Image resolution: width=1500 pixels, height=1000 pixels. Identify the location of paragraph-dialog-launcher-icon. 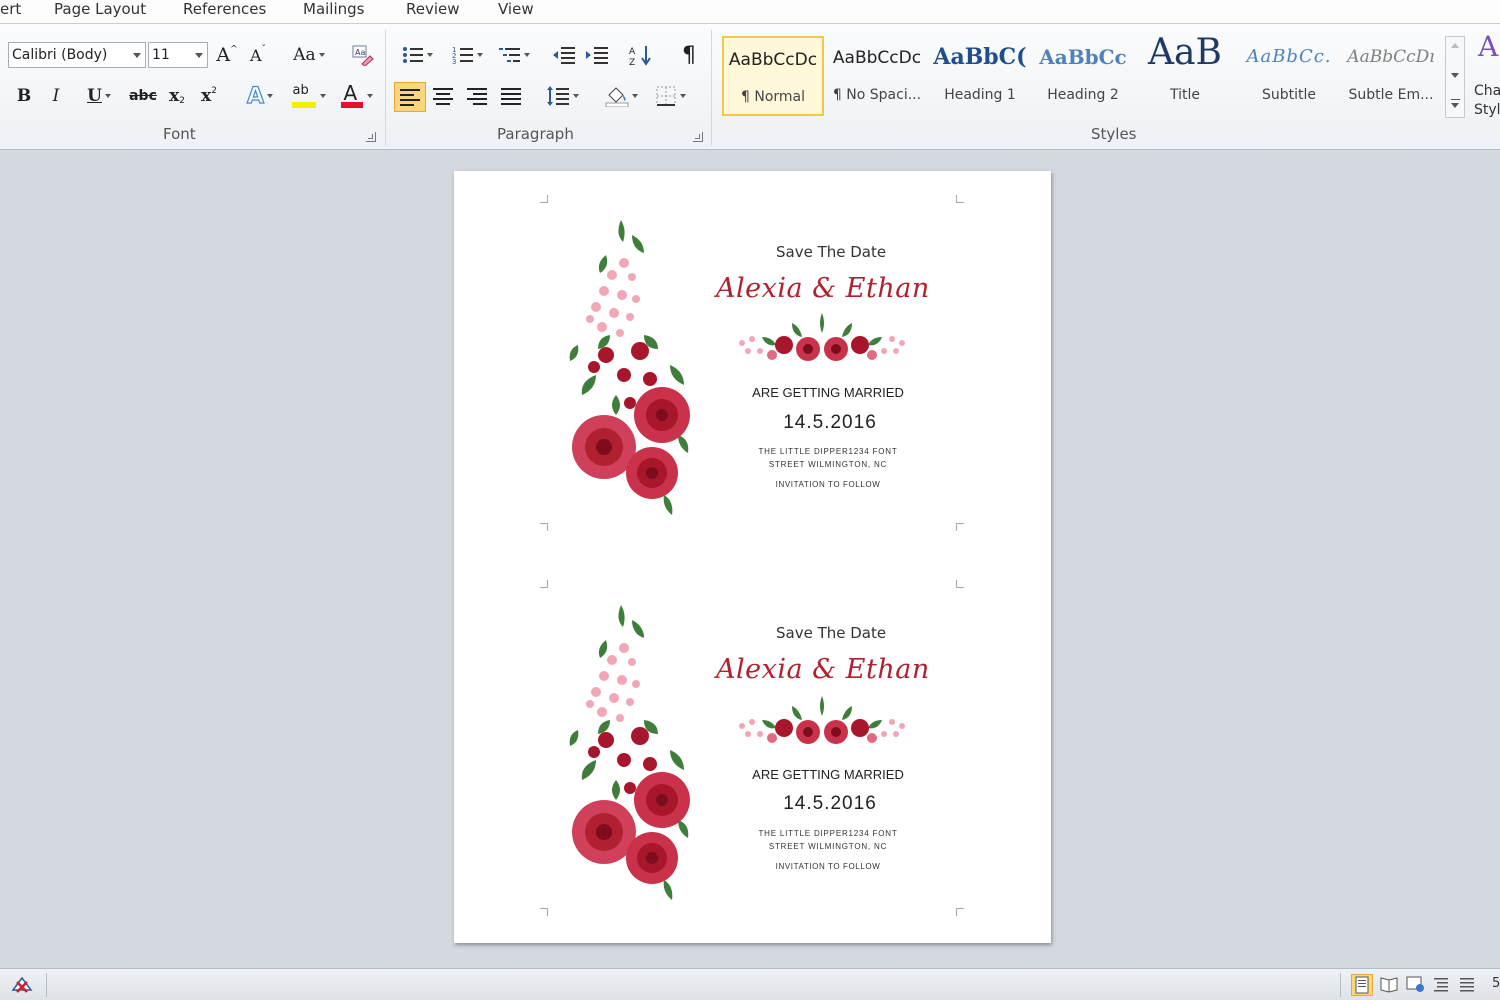
(698, 137).